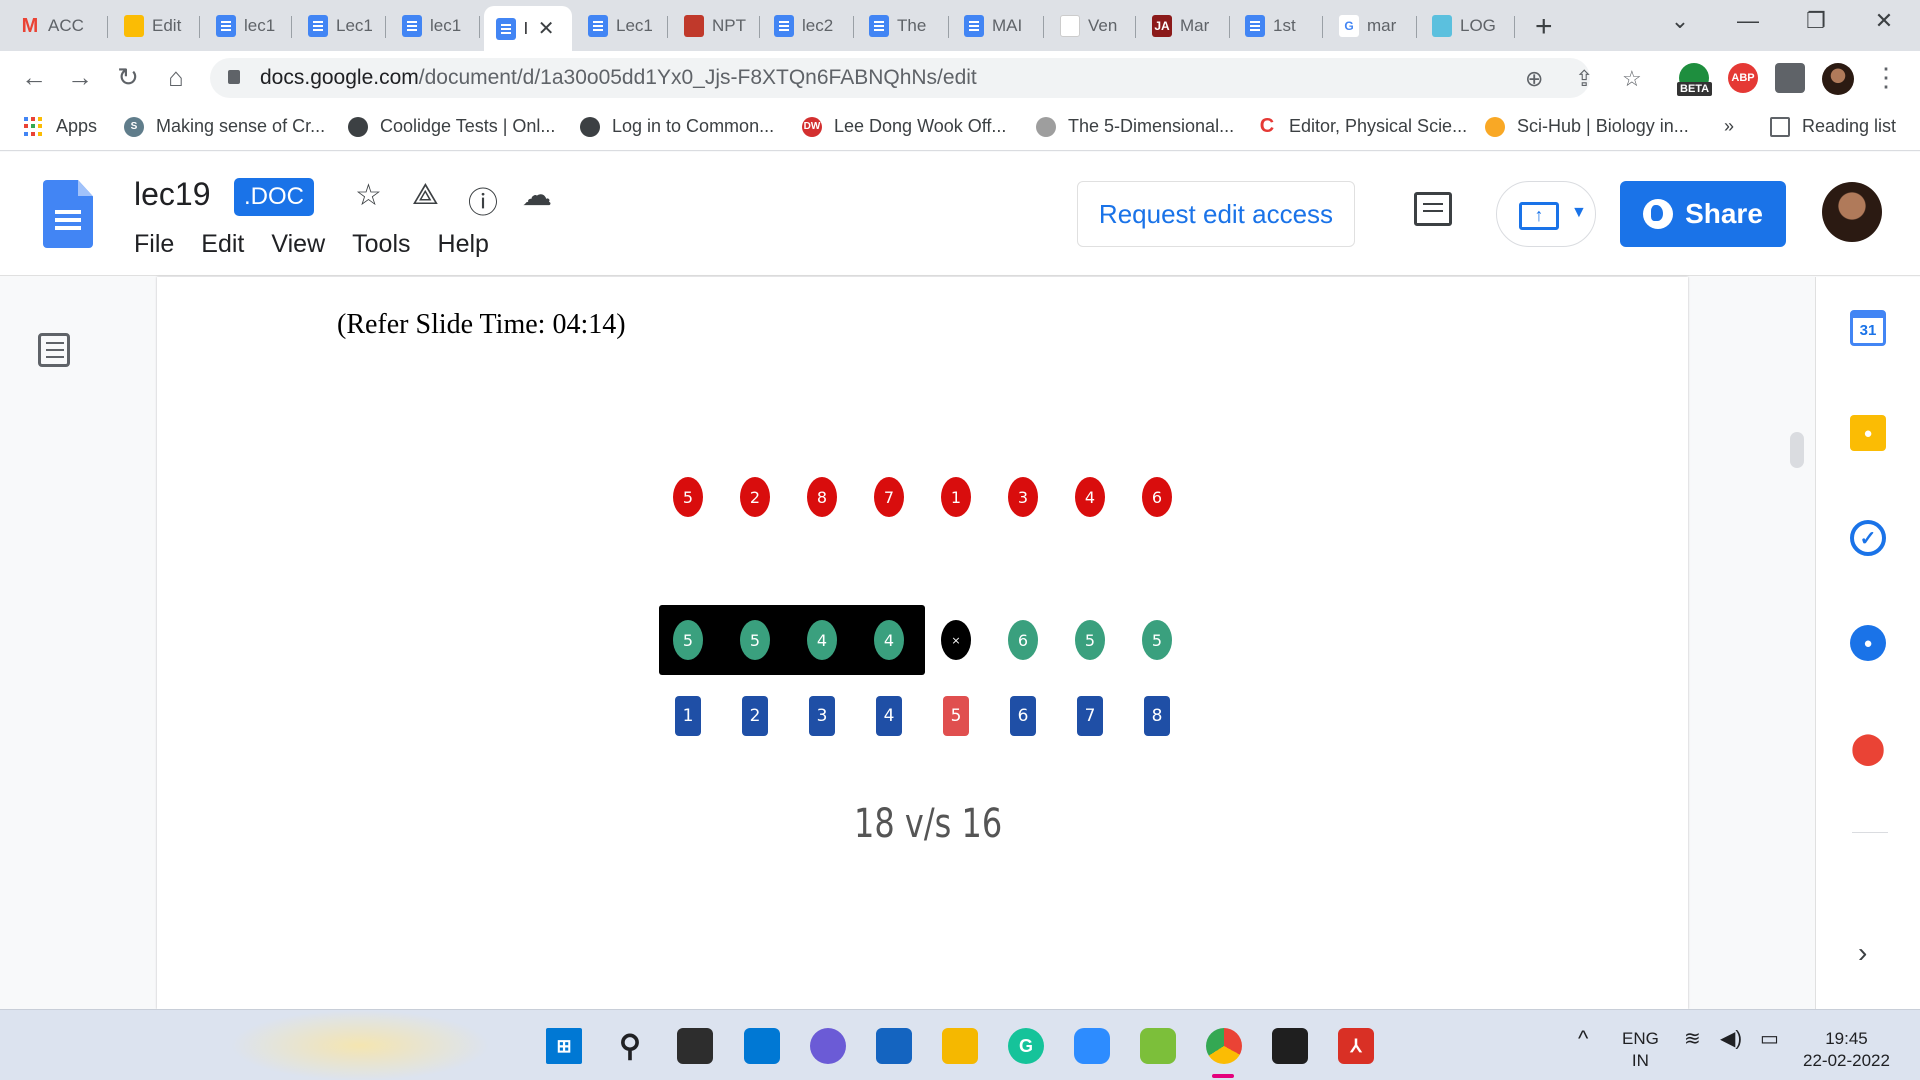 This screenshot has height=1080, width=1920. Describe the element at coordinates (58, 26) in the screenshot. I see `browser-tab: M ACC` at that location.